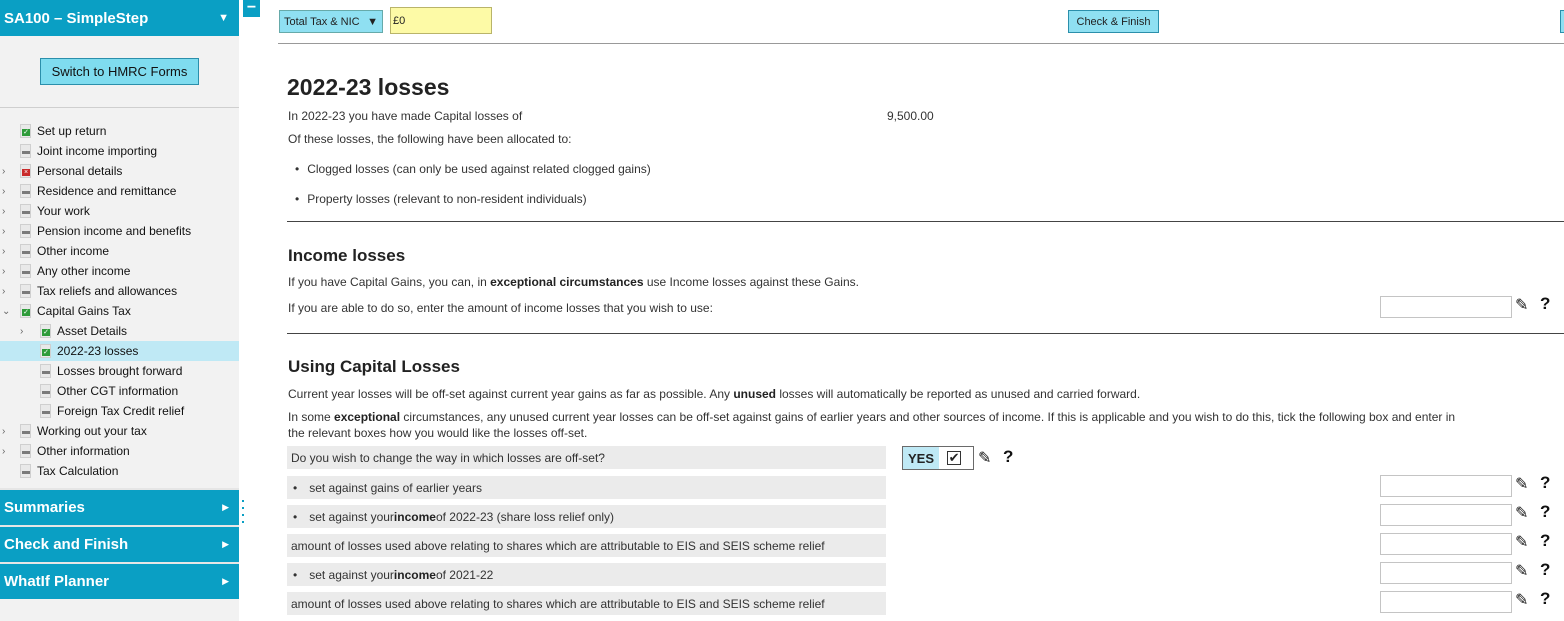 This screenshot has width=1564, height=621. Describe the element at coordinates (119, 506) in the screenshot. I see `sidebar-section: Summaries ▶` at that location.